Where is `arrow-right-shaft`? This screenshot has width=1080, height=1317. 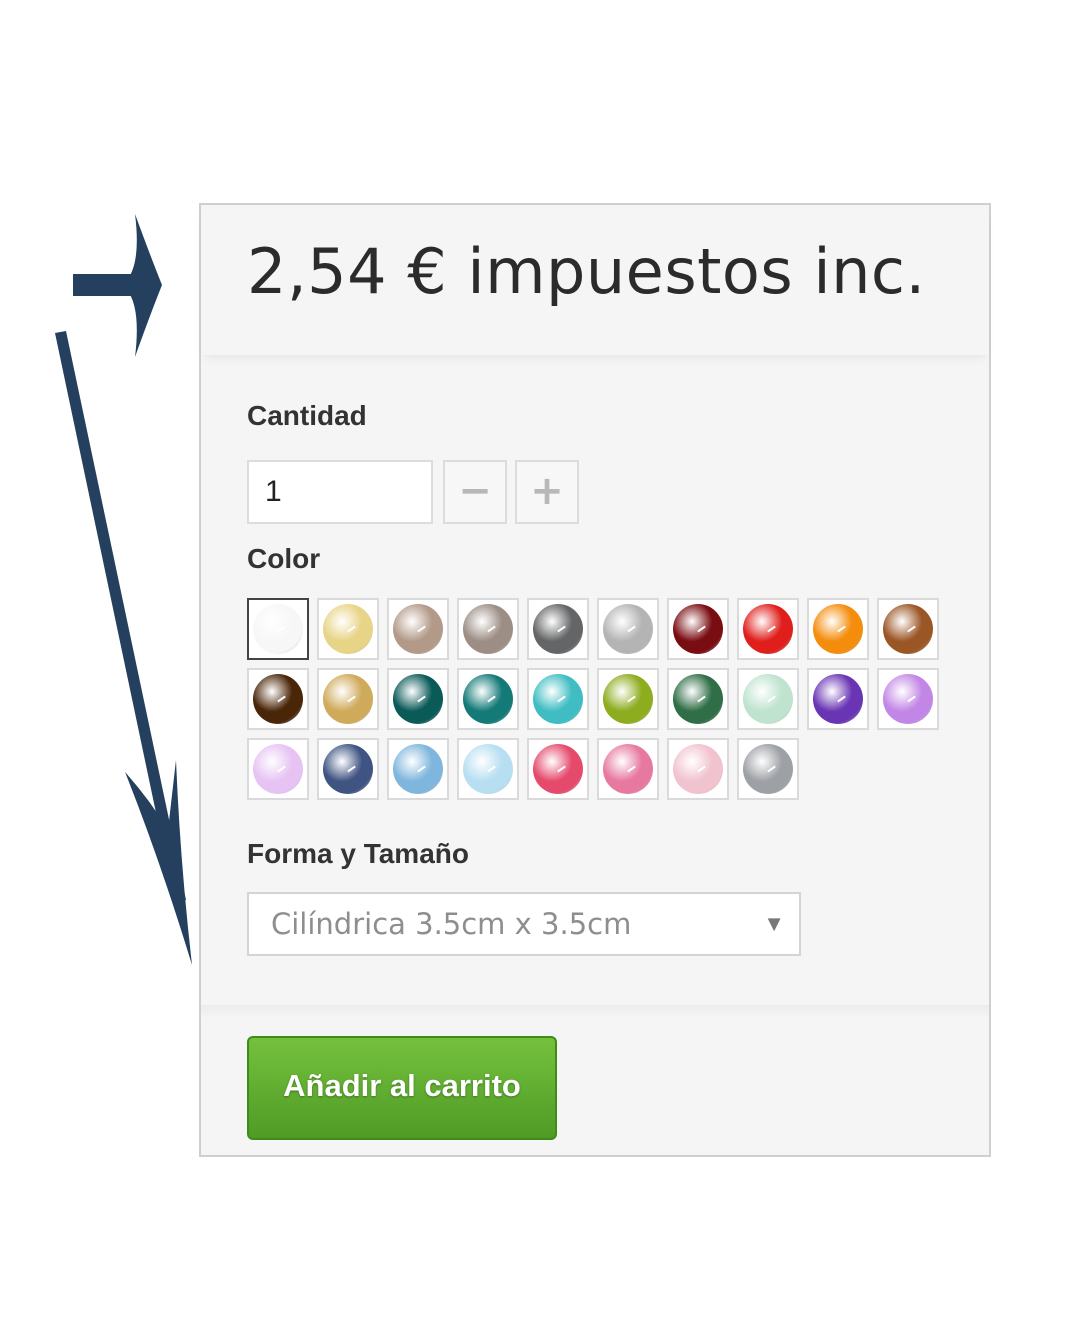
arrow-right-shaft is located at coordinates (109, 285).